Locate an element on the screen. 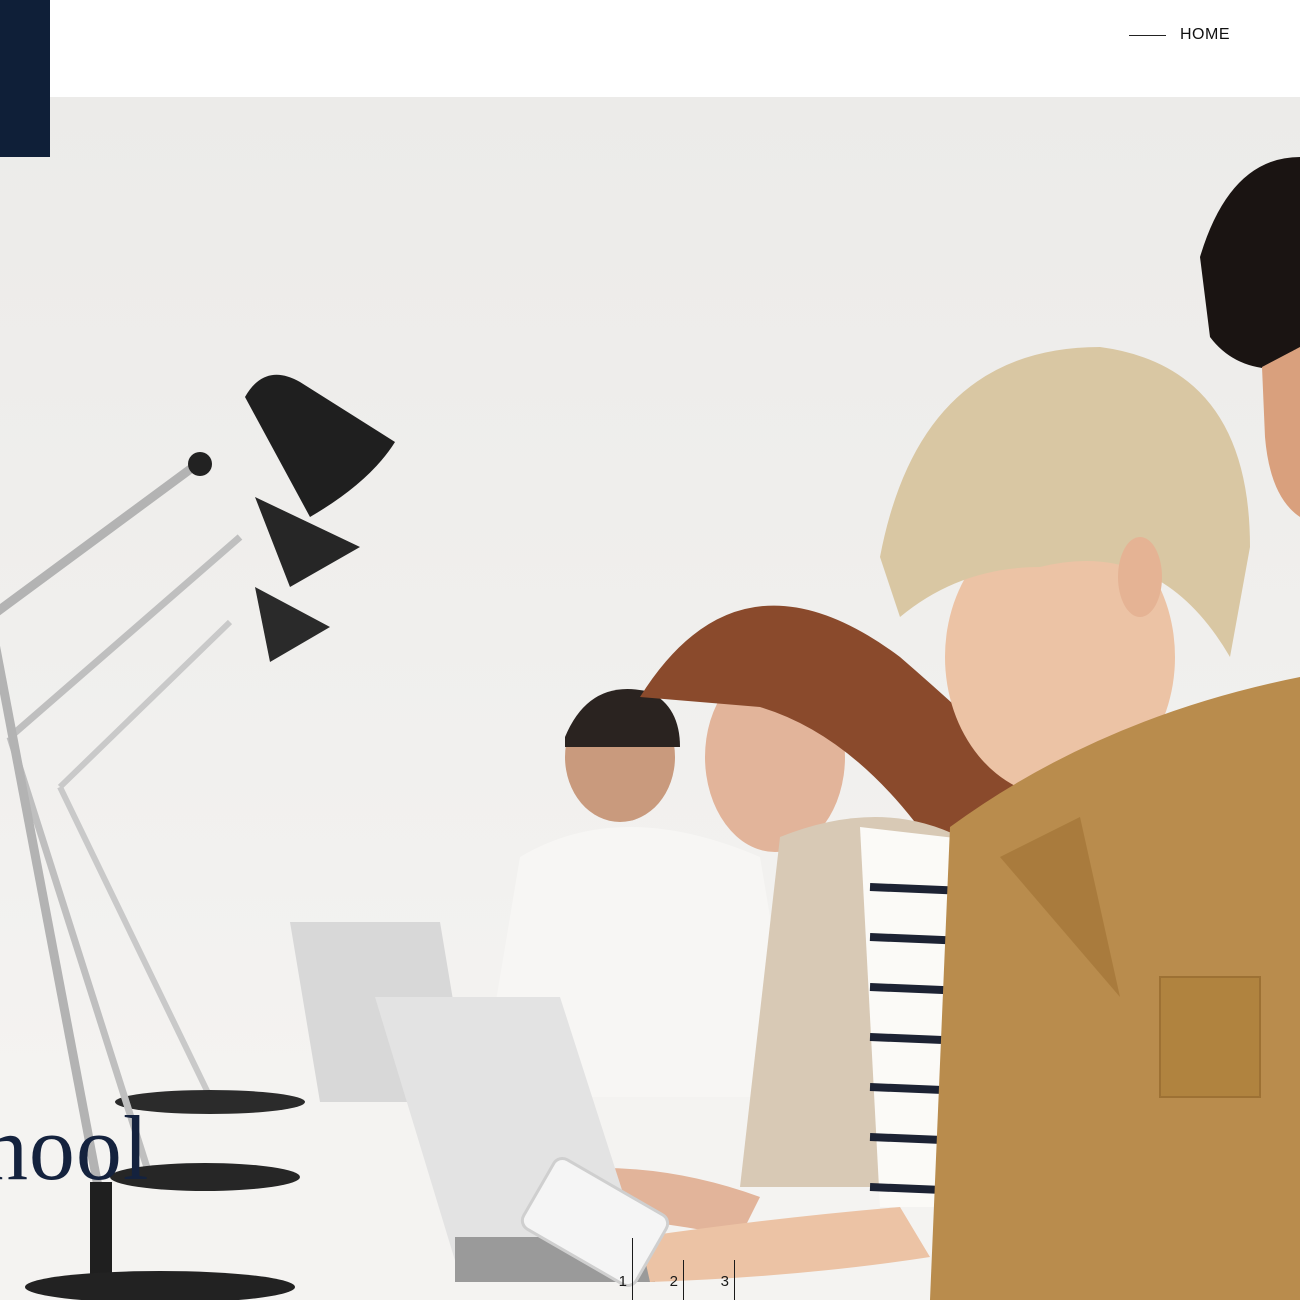 The width and height of the screenshot is (1300, 1300). desk-lamp-icon is located at coordinates (145, 859).